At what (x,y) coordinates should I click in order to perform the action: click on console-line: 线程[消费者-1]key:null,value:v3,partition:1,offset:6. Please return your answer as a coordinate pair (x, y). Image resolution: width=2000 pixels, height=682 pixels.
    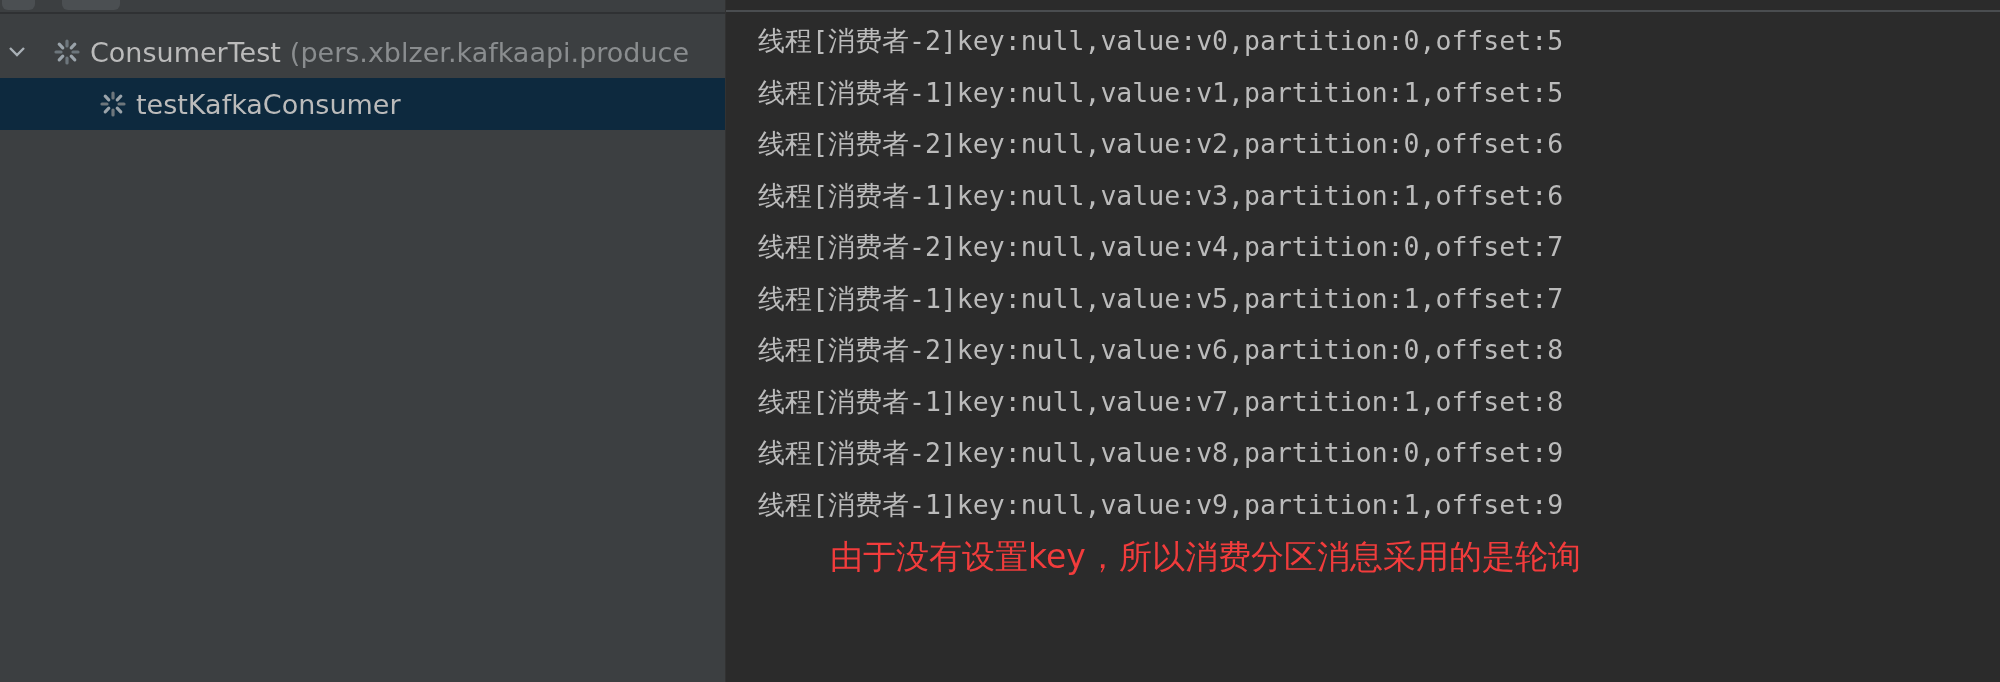
    Looking at the image, I should click on (1161, 195).